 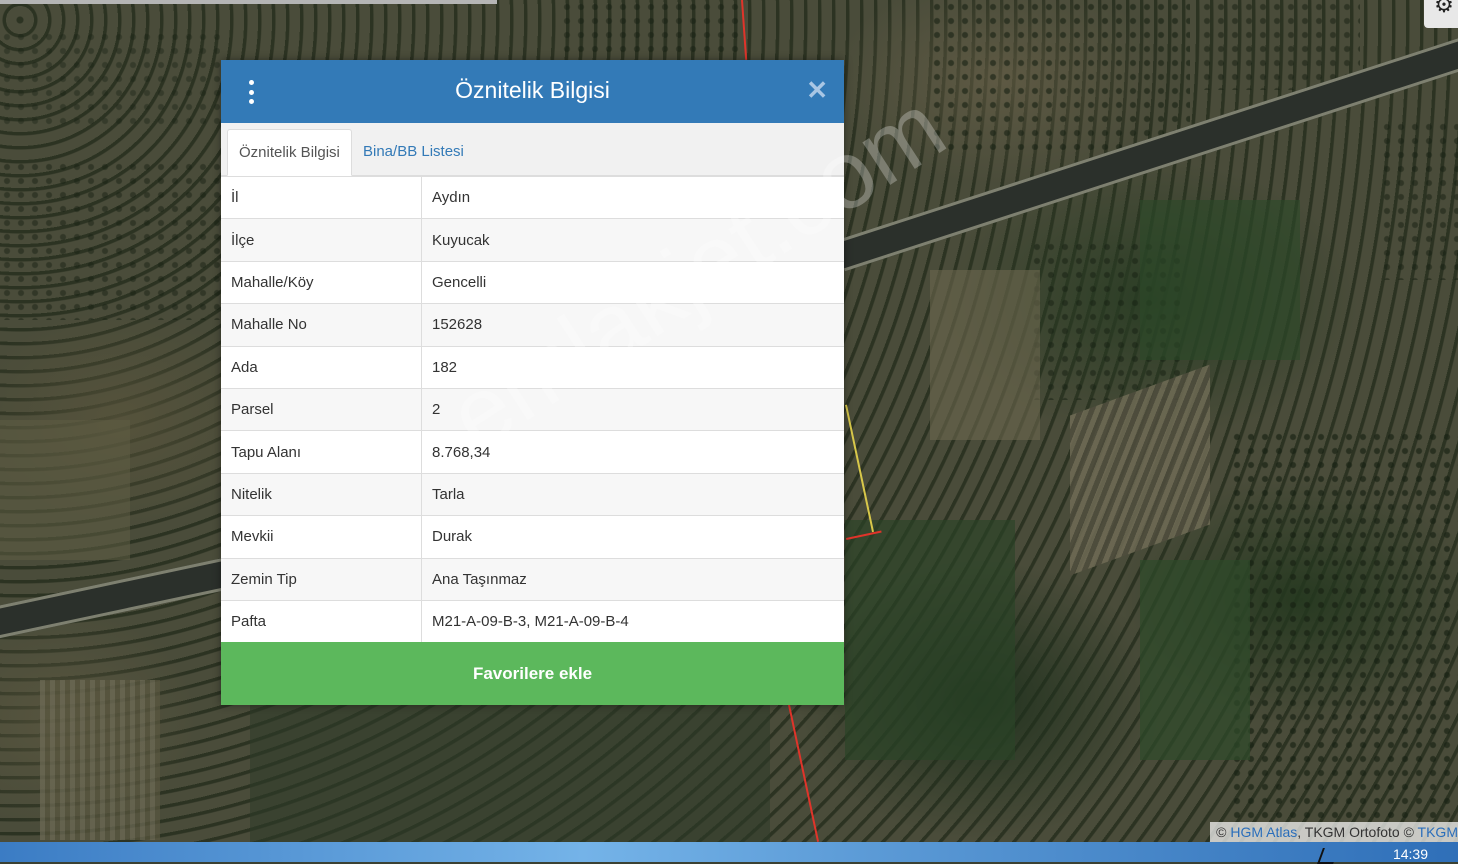 What do you see at coordinates (100, 760) in the screenshot?
I see `ploughed-field` at bounding box center [100, 760].